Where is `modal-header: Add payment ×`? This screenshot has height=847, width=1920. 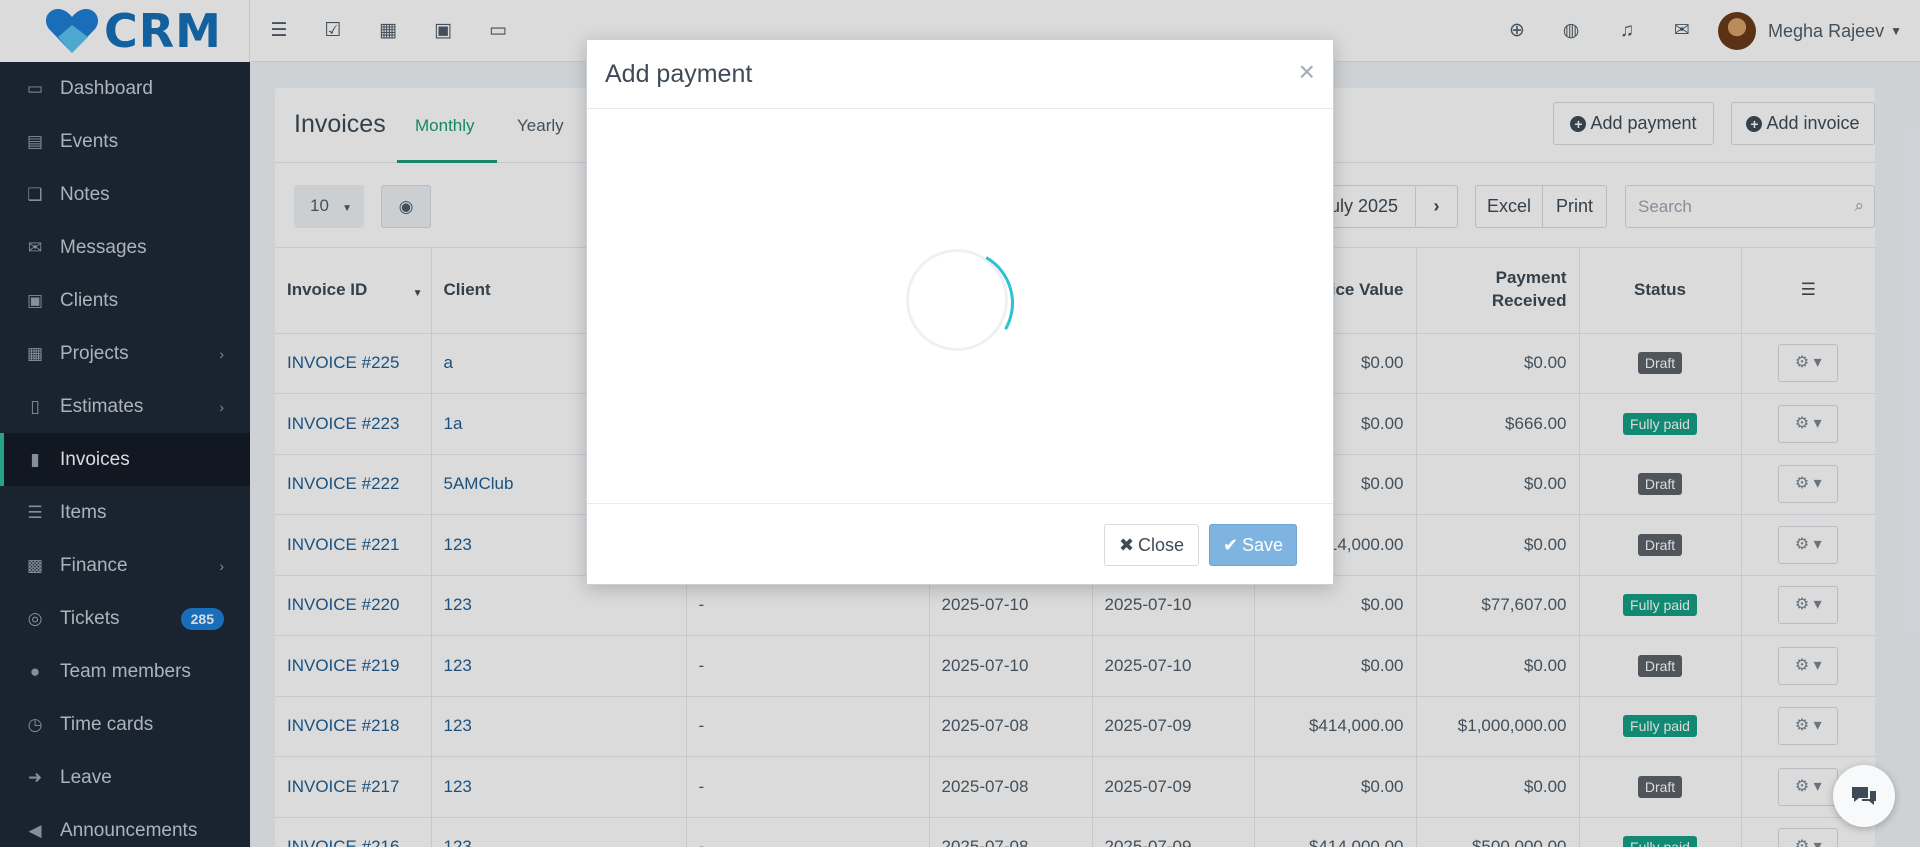 modal-header: Add payment × is located at coordinates (960, 74).